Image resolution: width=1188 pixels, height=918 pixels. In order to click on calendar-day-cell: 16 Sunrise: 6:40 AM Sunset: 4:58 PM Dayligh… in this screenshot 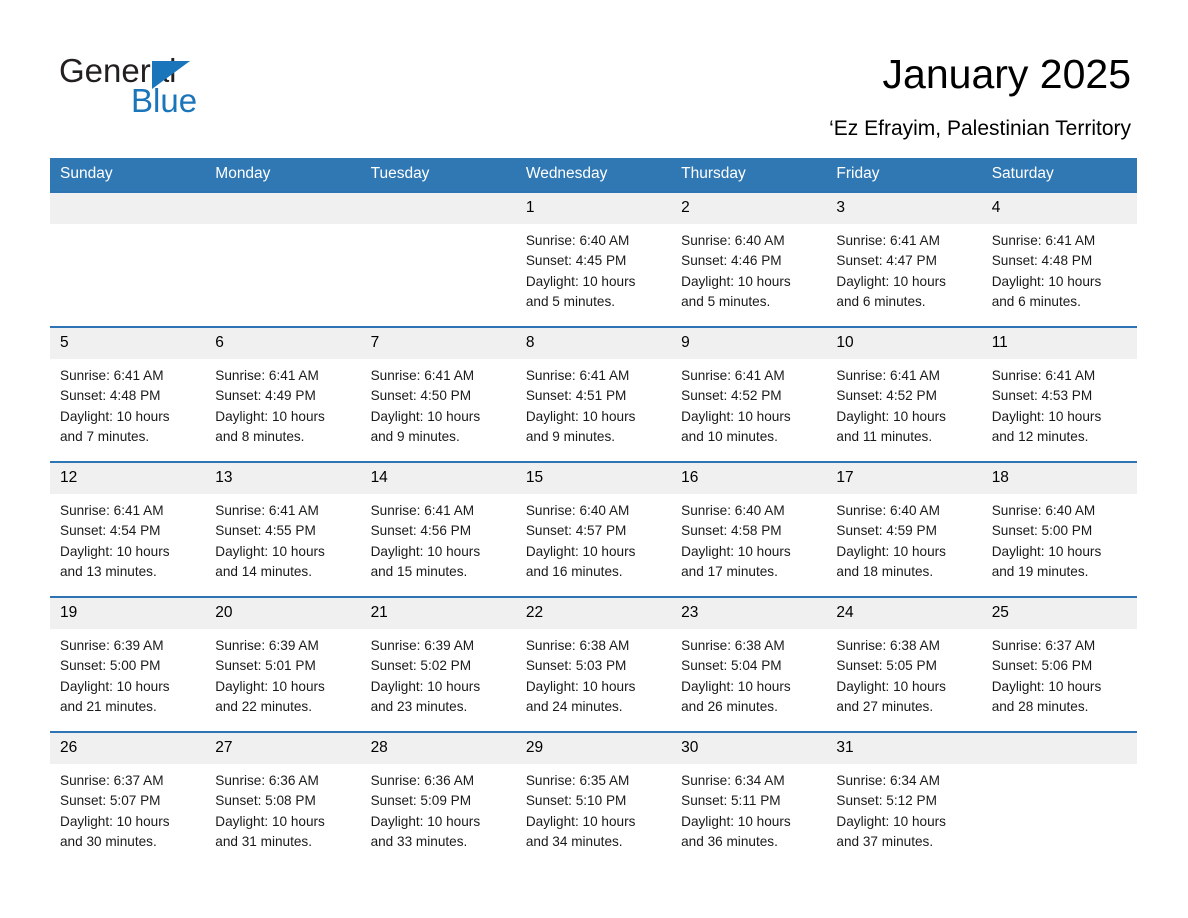, I will do `click(749, 529)`.